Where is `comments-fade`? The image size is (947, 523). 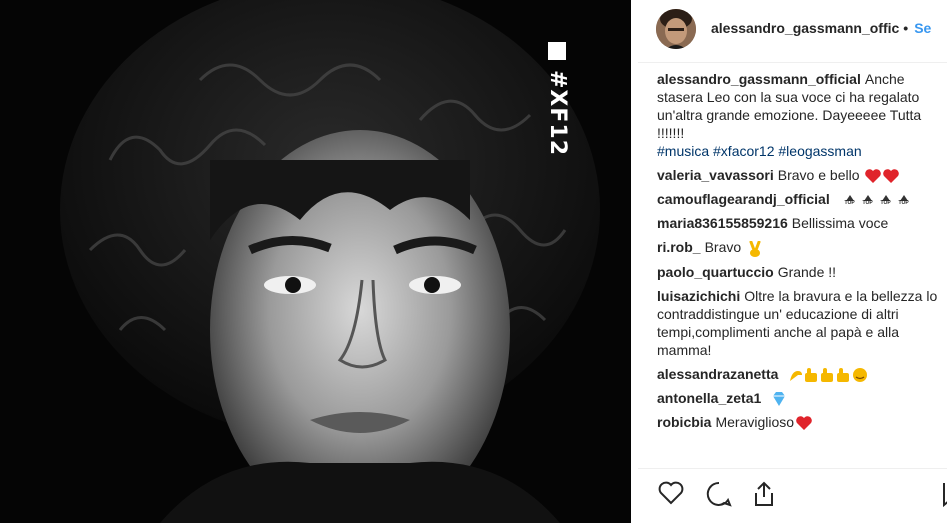
comments-fade is located at coordinates (802, 463).